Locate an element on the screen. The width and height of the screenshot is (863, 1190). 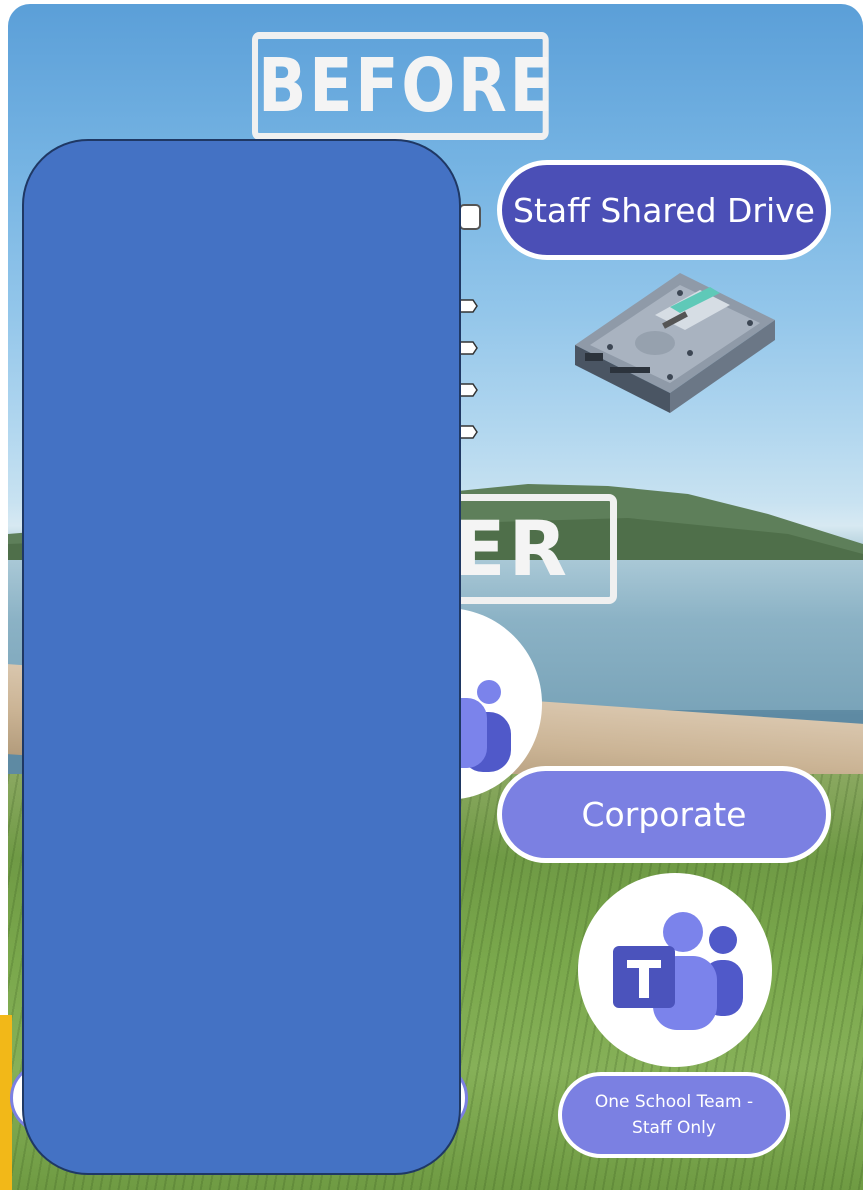
staff-shared-drive-pill: Staff Shared Drive is located at coordinates (664, 210).